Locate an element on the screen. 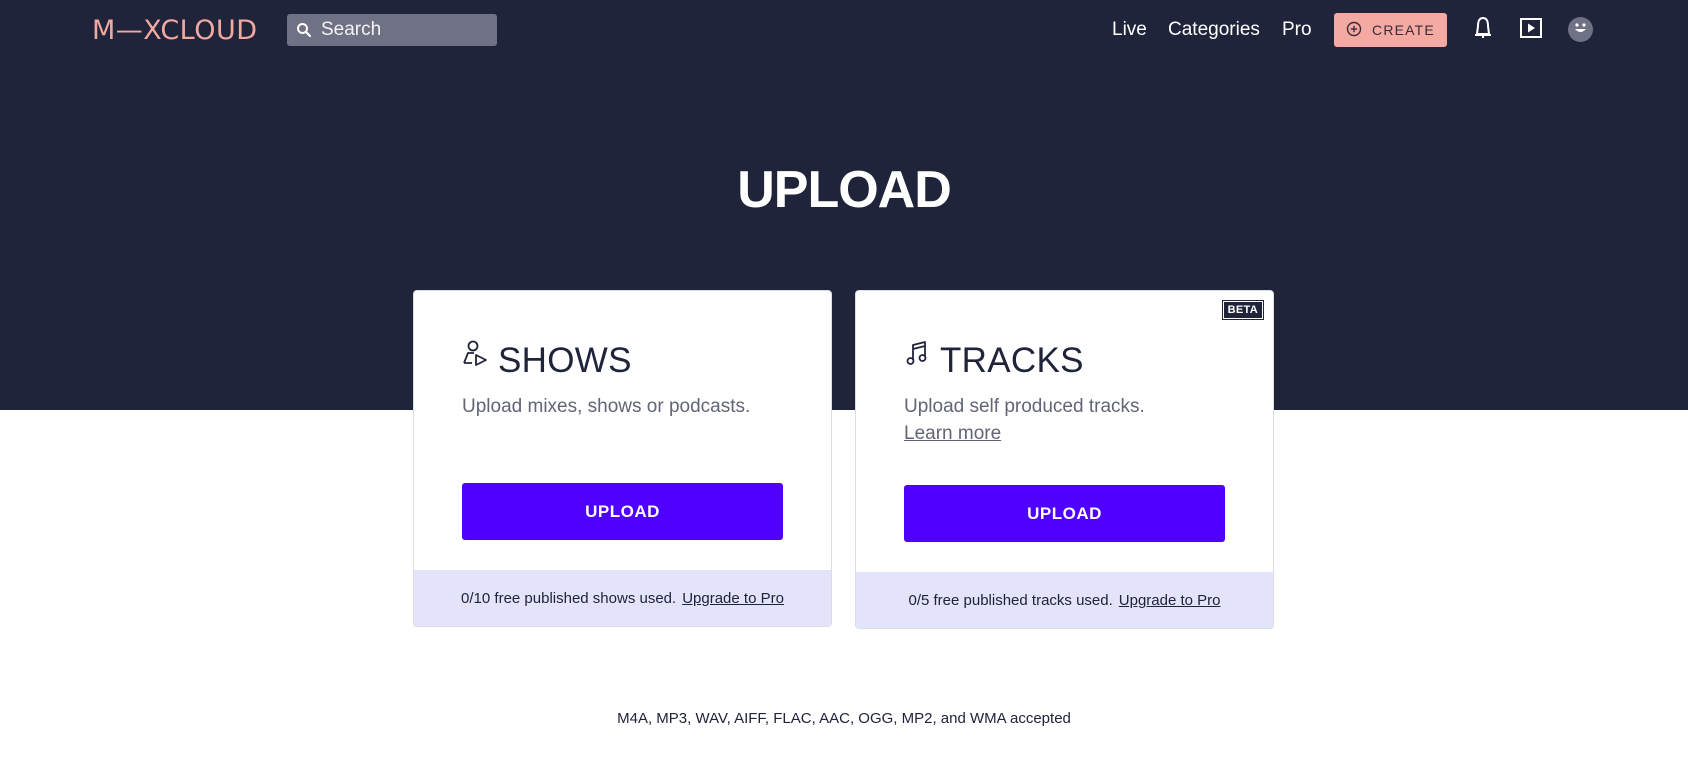 The image size is (1688, 757). search-icon is located at coordinates (304, 30).